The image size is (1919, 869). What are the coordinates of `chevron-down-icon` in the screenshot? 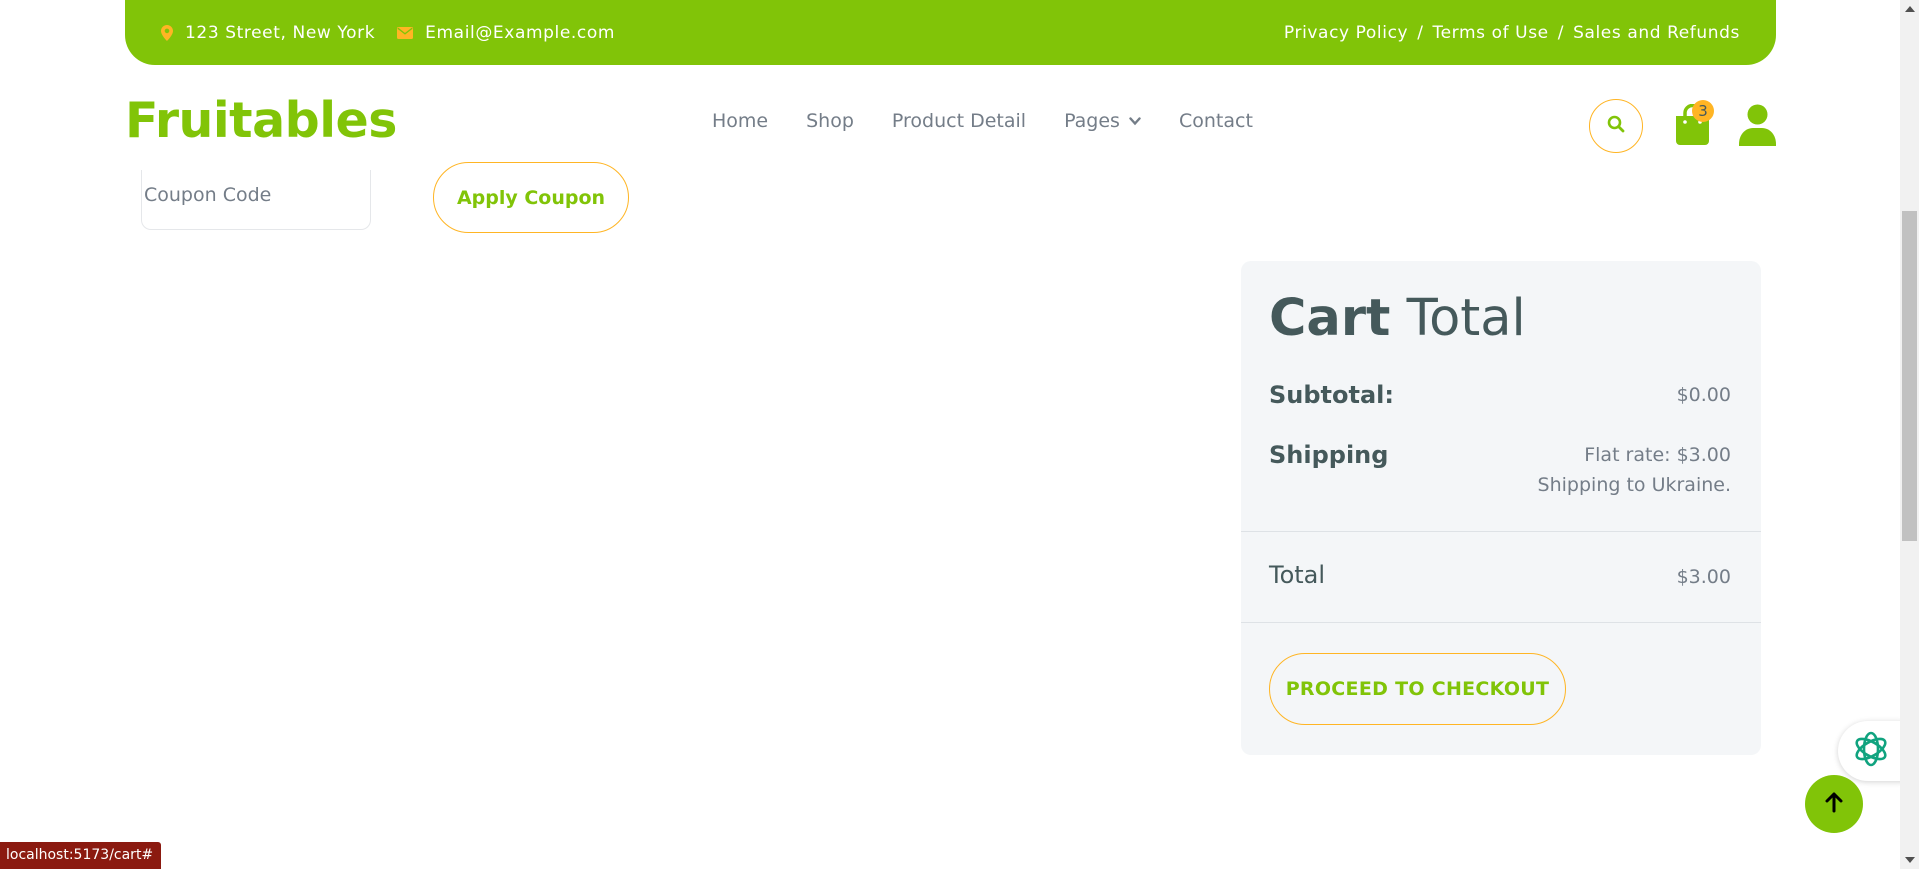 It's located at (1135, 121).